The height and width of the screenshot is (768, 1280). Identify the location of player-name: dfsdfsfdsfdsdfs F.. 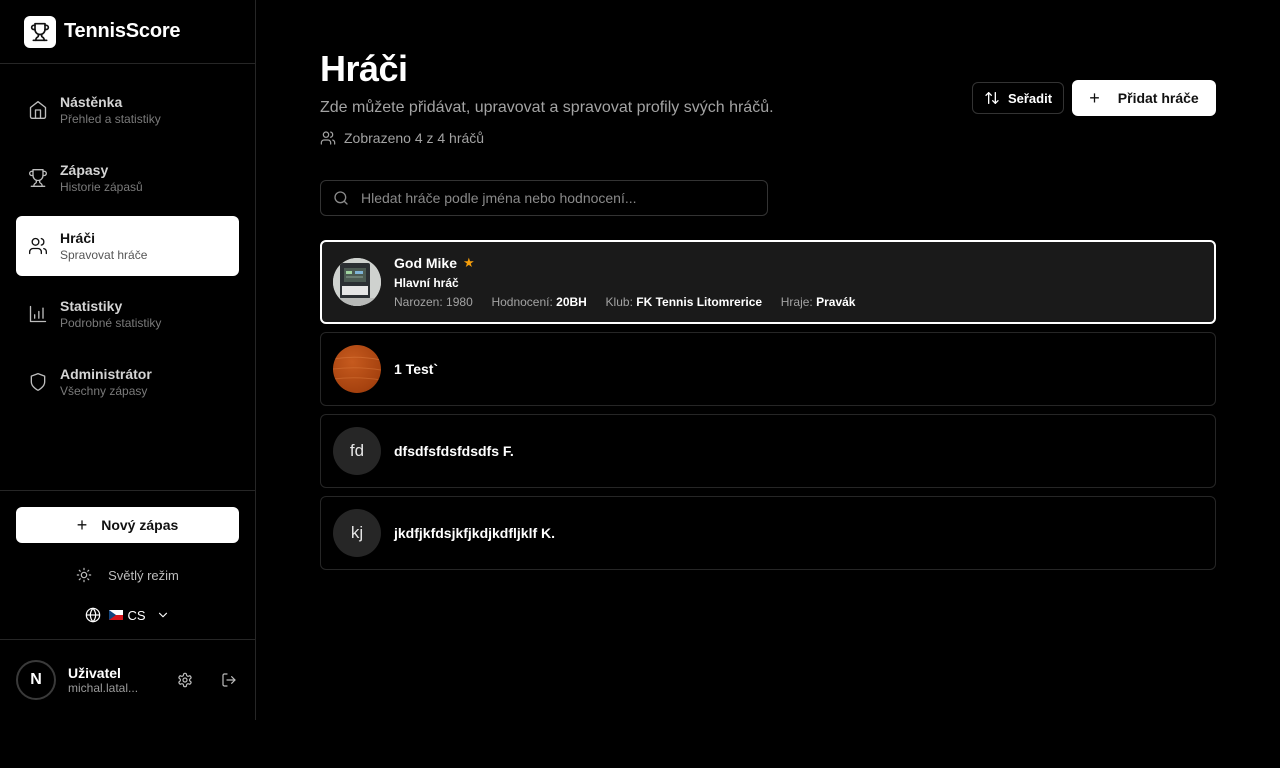
(454, 451).